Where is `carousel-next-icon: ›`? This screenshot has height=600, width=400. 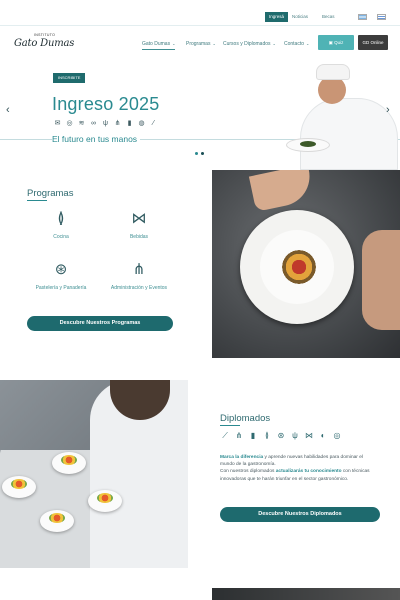
carousel-next-icon: › is located at coordinates (388, 110).